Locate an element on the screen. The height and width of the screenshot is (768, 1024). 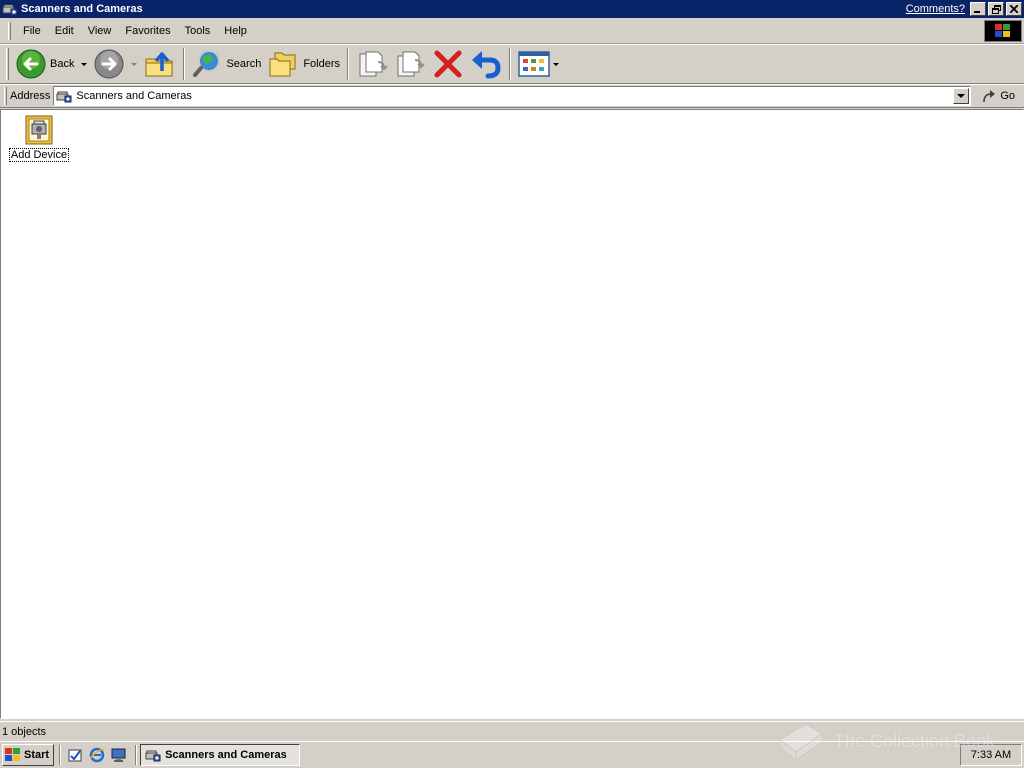
address-dropdown-button is located at coordinates (961, 96).